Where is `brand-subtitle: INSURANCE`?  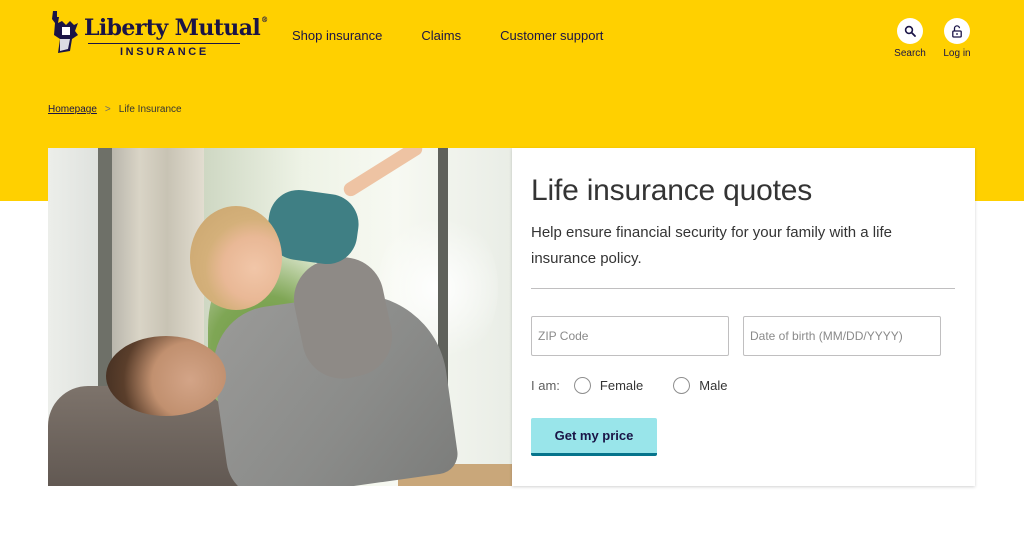
brand-subtitle: INSURANCE is located at coordinates (164, 52).